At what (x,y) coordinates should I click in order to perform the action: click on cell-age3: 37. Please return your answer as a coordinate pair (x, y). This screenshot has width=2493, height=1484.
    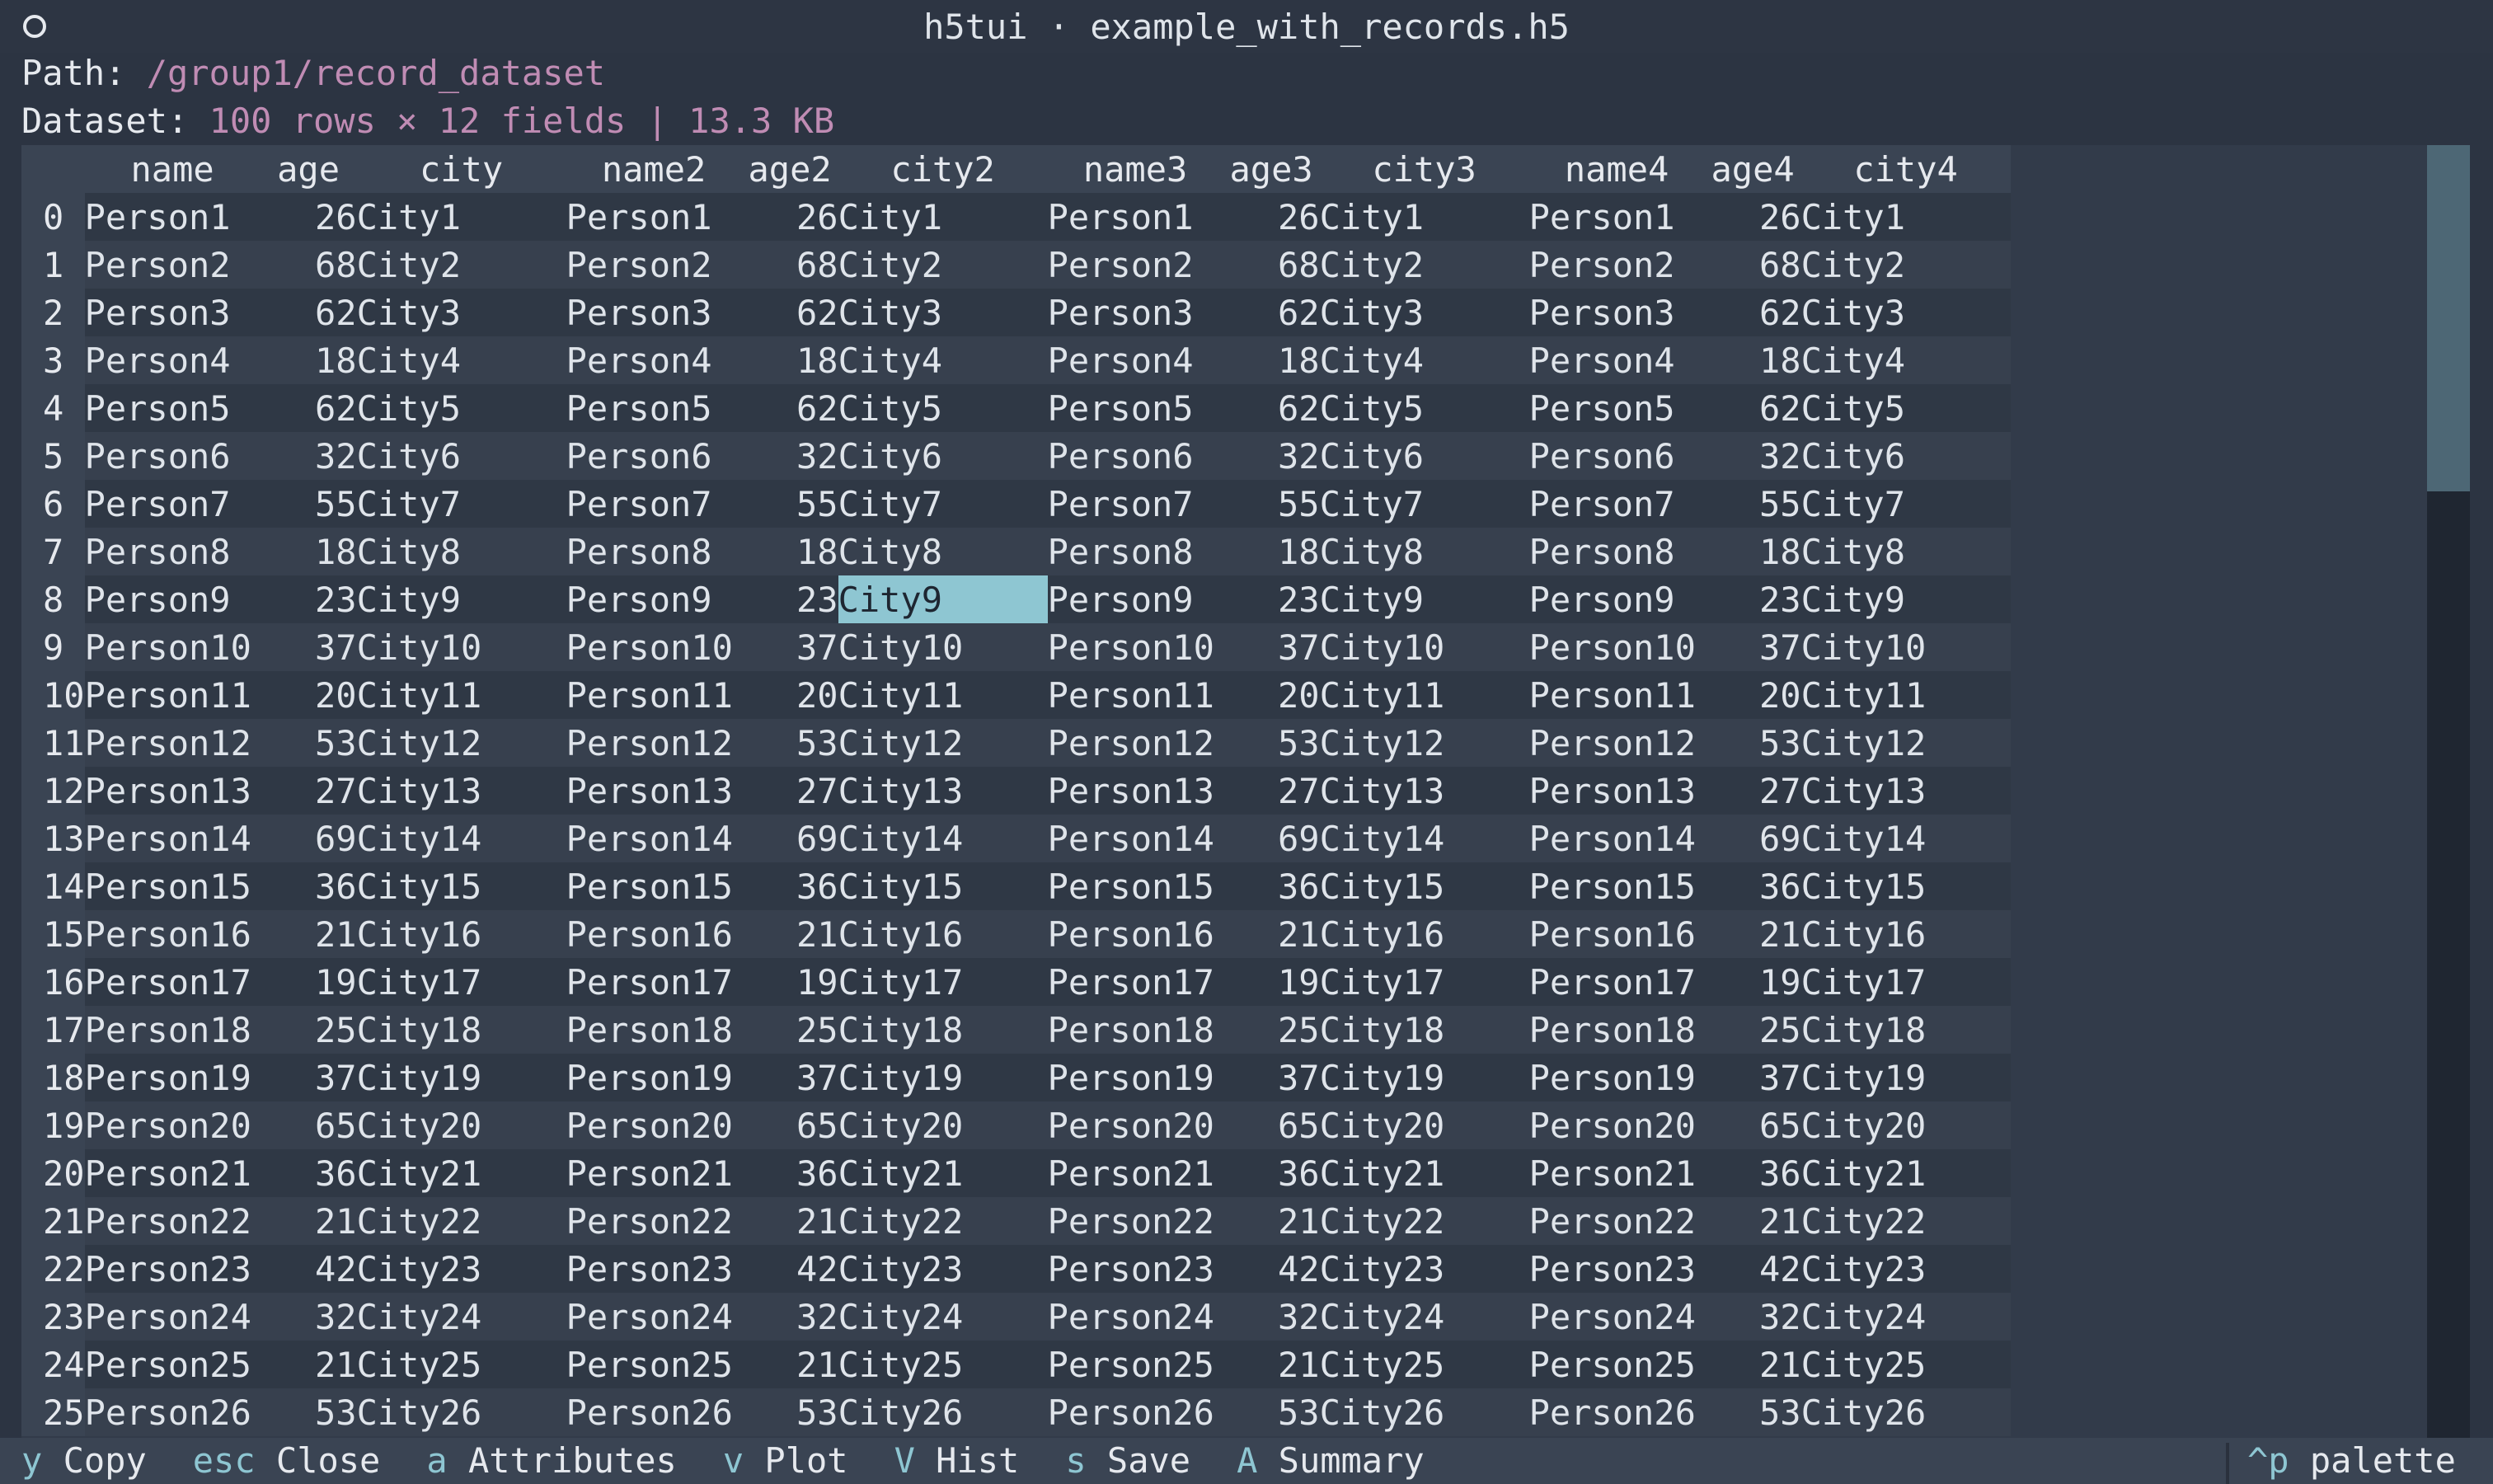
    Looking at the image, I should click on (1271, 647).